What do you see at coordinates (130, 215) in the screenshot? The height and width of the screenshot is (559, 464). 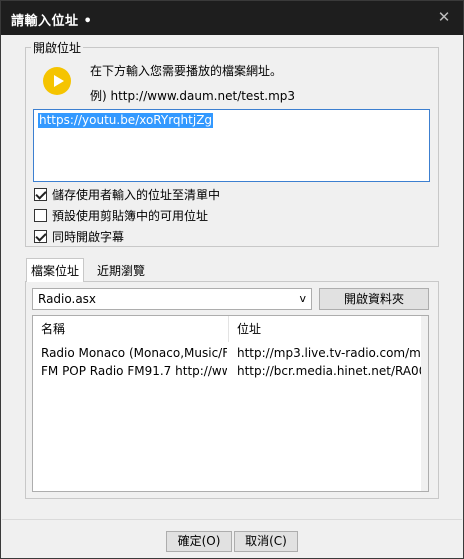 I see `use-clipboard-label: 預設使用剪貼簿中的可用位址` at bounding box center [130, 215].